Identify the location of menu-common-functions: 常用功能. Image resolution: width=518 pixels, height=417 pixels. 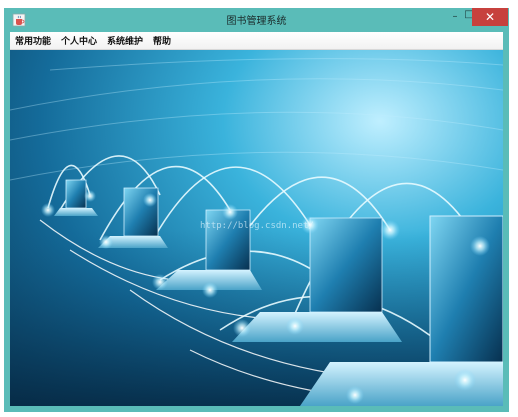
(33, 40).